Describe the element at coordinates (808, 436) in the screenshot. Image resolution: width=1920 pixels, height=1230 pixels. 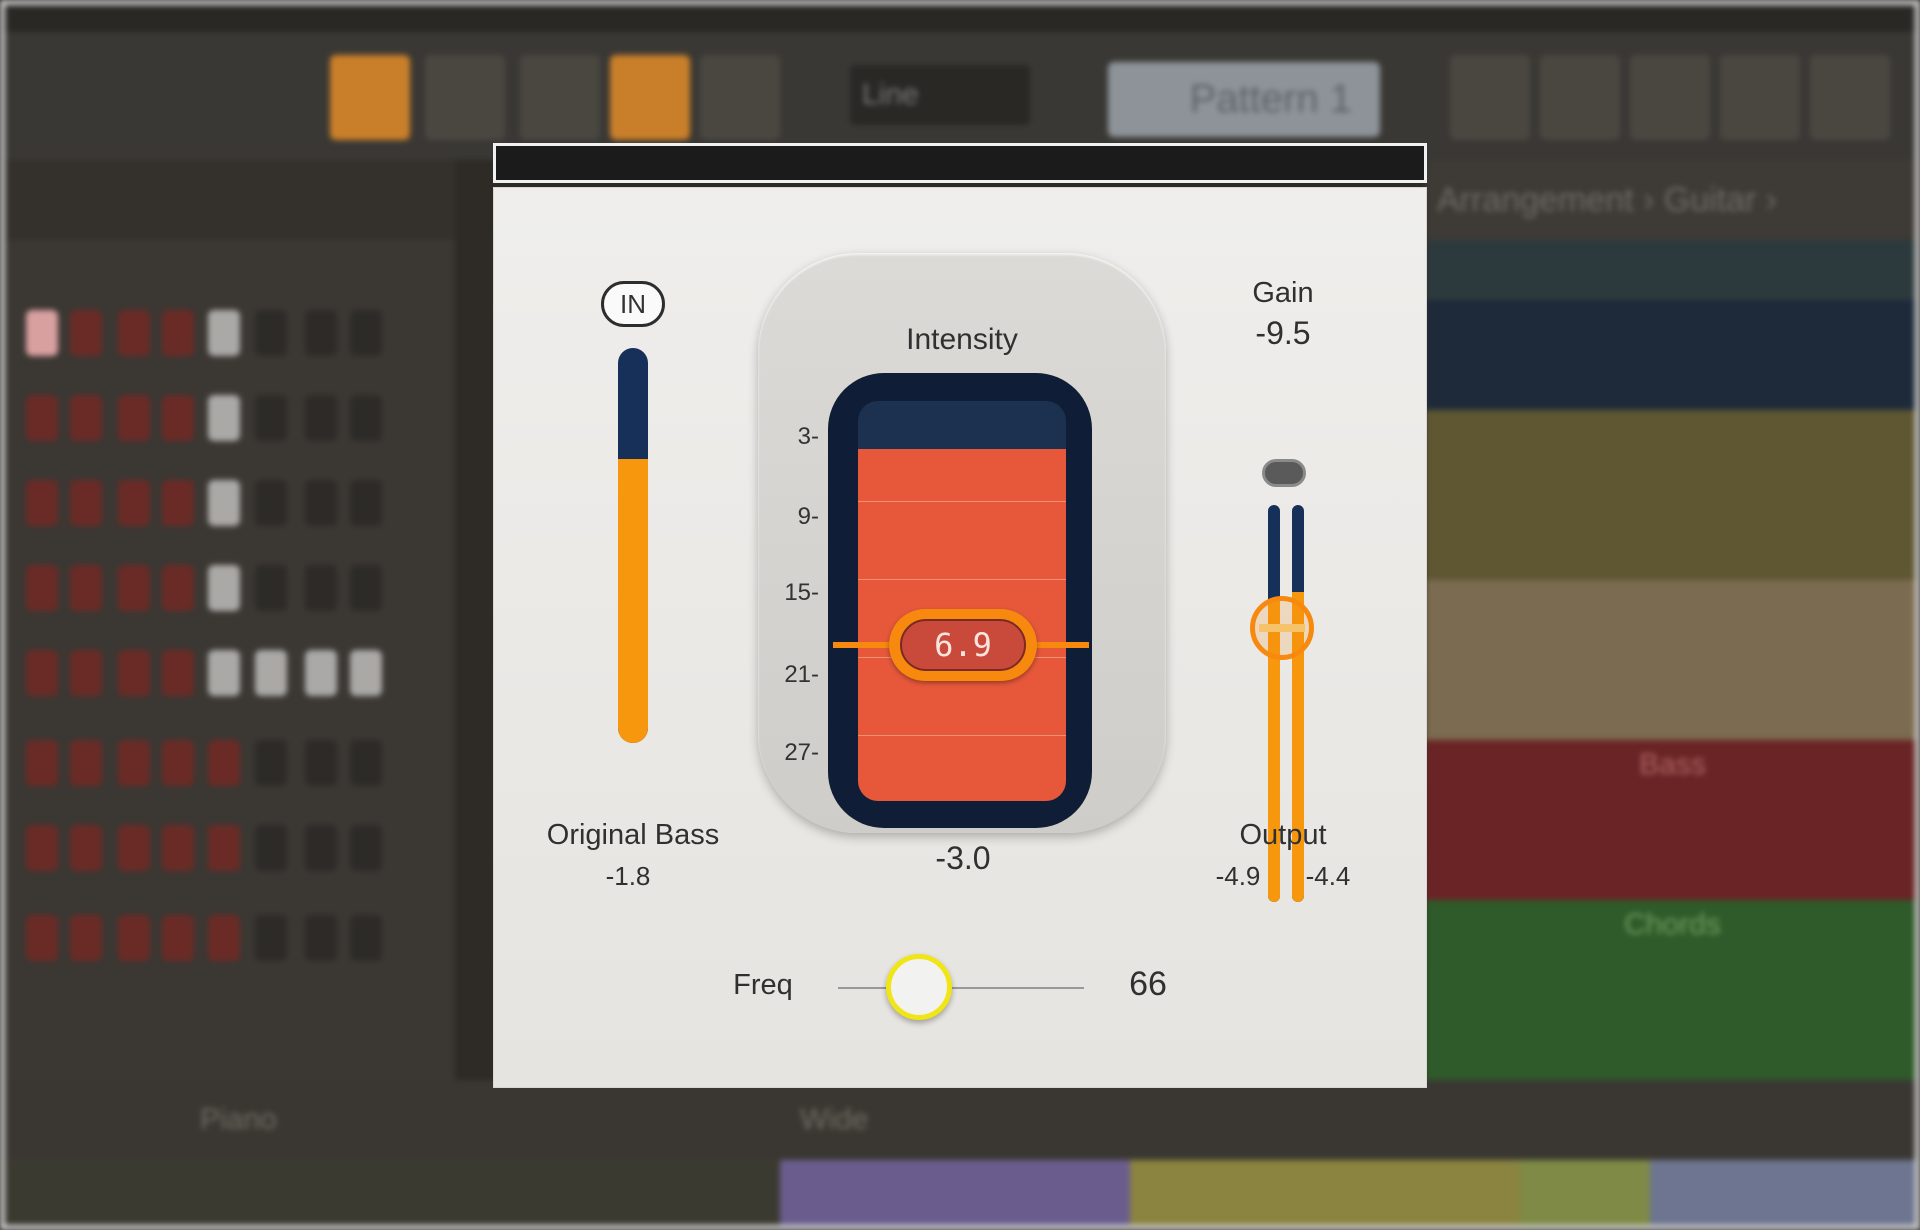
I see `scale-tick-3: 3-` at that location.